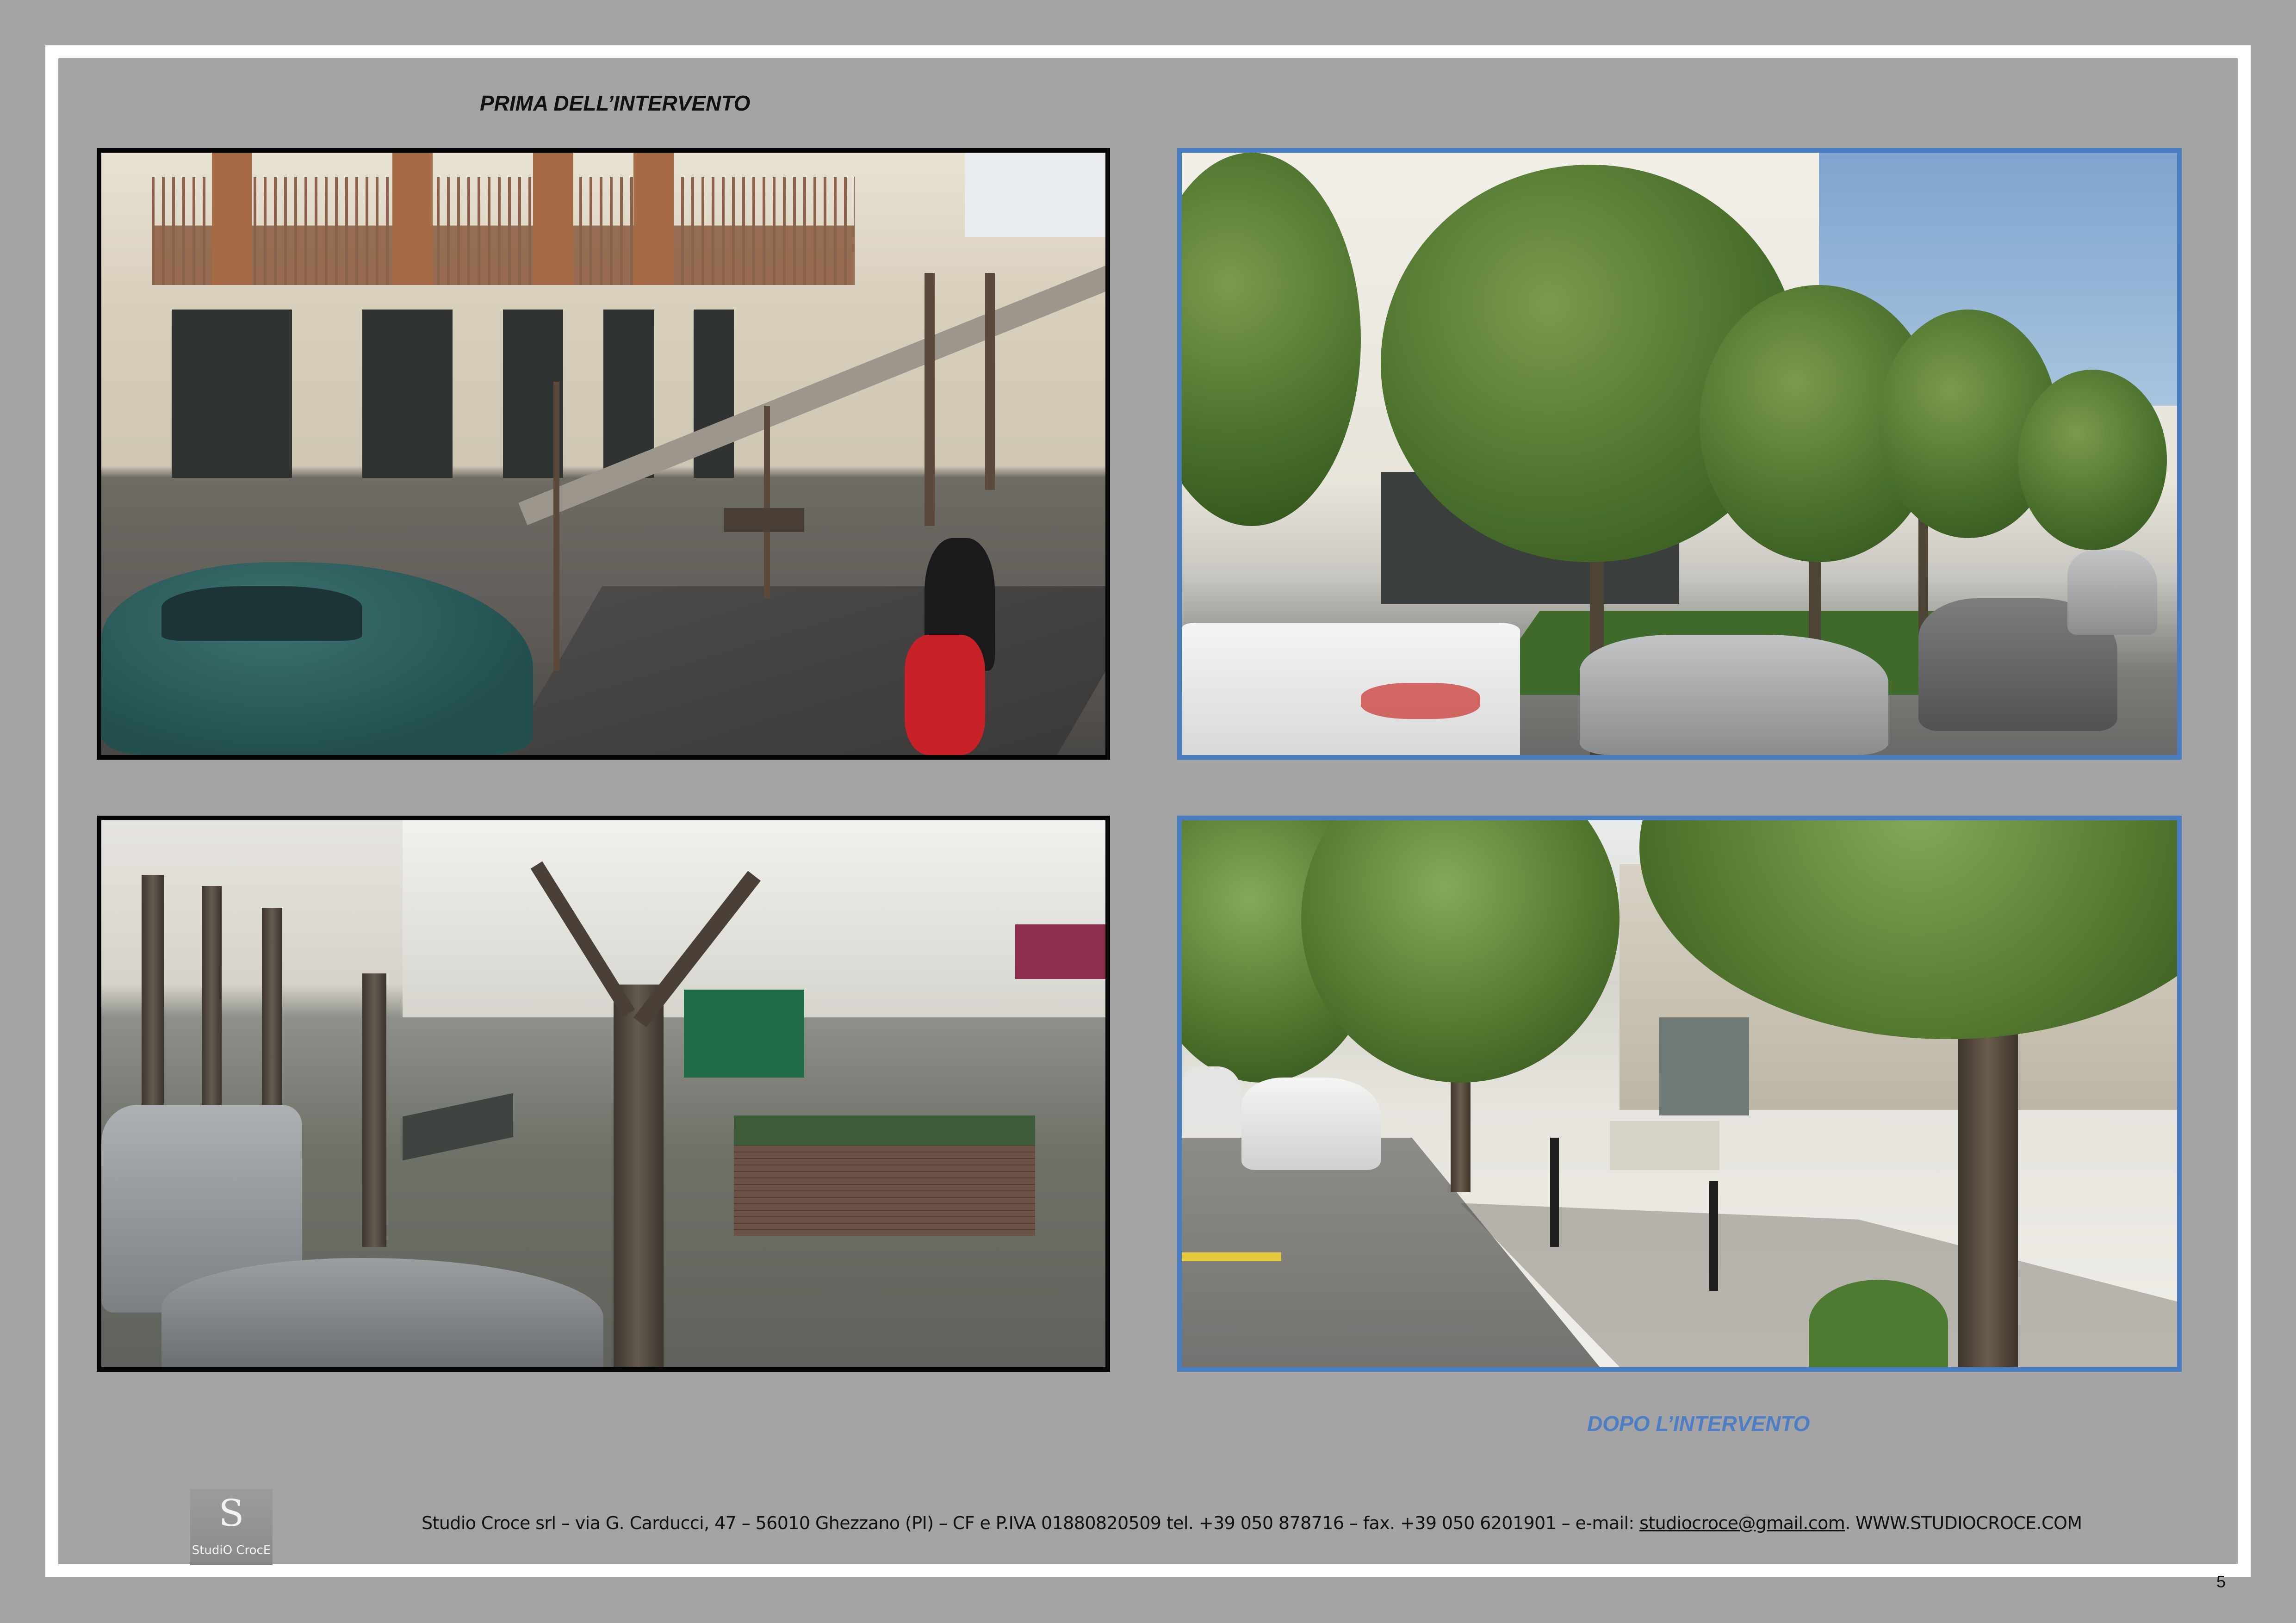  Describe the element at coordinates (1699, 1424) in the screenshot. I see `after-title: DOPO L’INTERVENTO` at that location.